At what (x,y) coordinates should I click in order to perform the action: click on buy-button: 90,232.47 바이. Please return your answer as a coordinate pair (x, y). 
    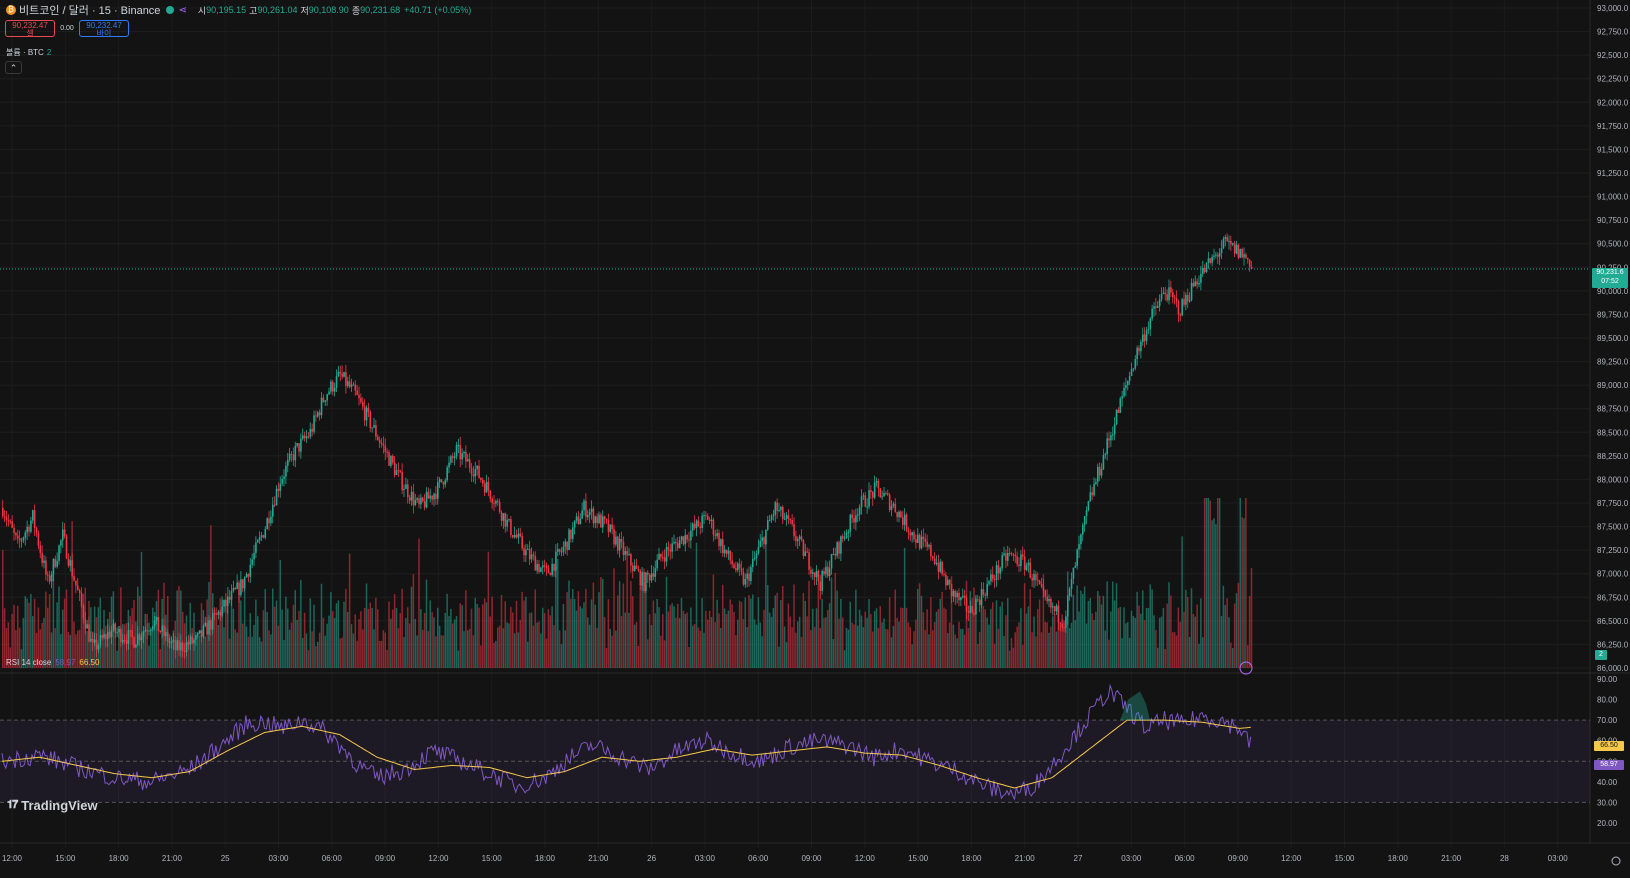
    Looking at the image, I should click on (104, 29).